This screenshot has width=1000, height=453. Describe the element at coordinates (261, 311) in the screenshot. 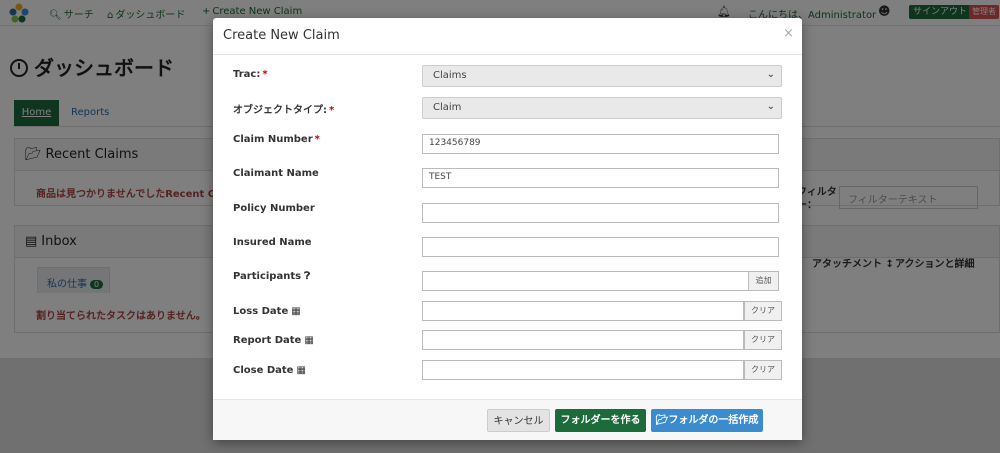

I see `loss-date-label-text: Loss Date` at that location.